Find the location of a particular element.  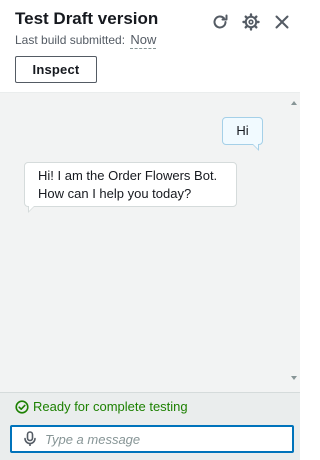

scroll-up-arrow-icon is located at coordinates (294, 103).